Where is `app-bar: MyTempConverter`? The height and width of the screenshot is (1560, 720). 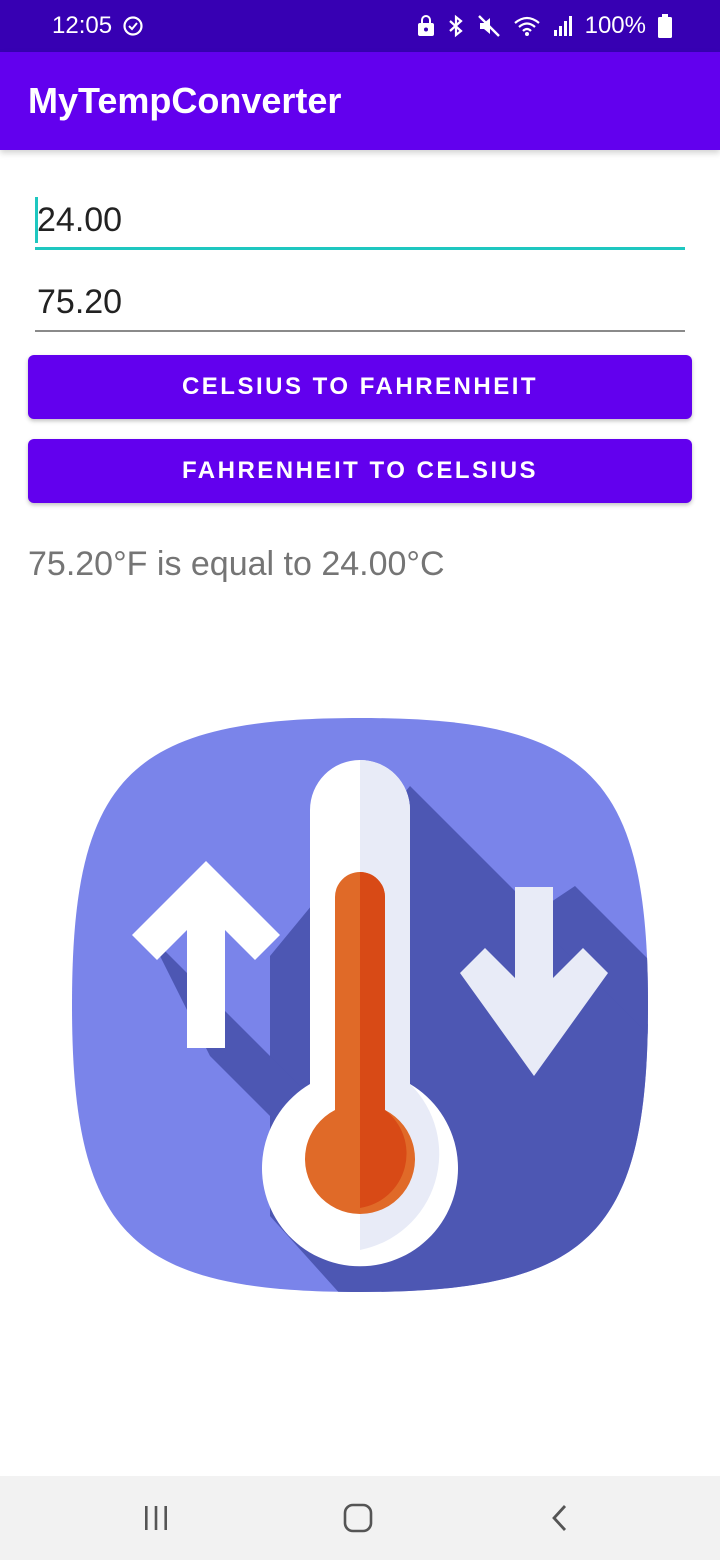
app-bar: MyTempConverter is located at coordinates (360, 101).